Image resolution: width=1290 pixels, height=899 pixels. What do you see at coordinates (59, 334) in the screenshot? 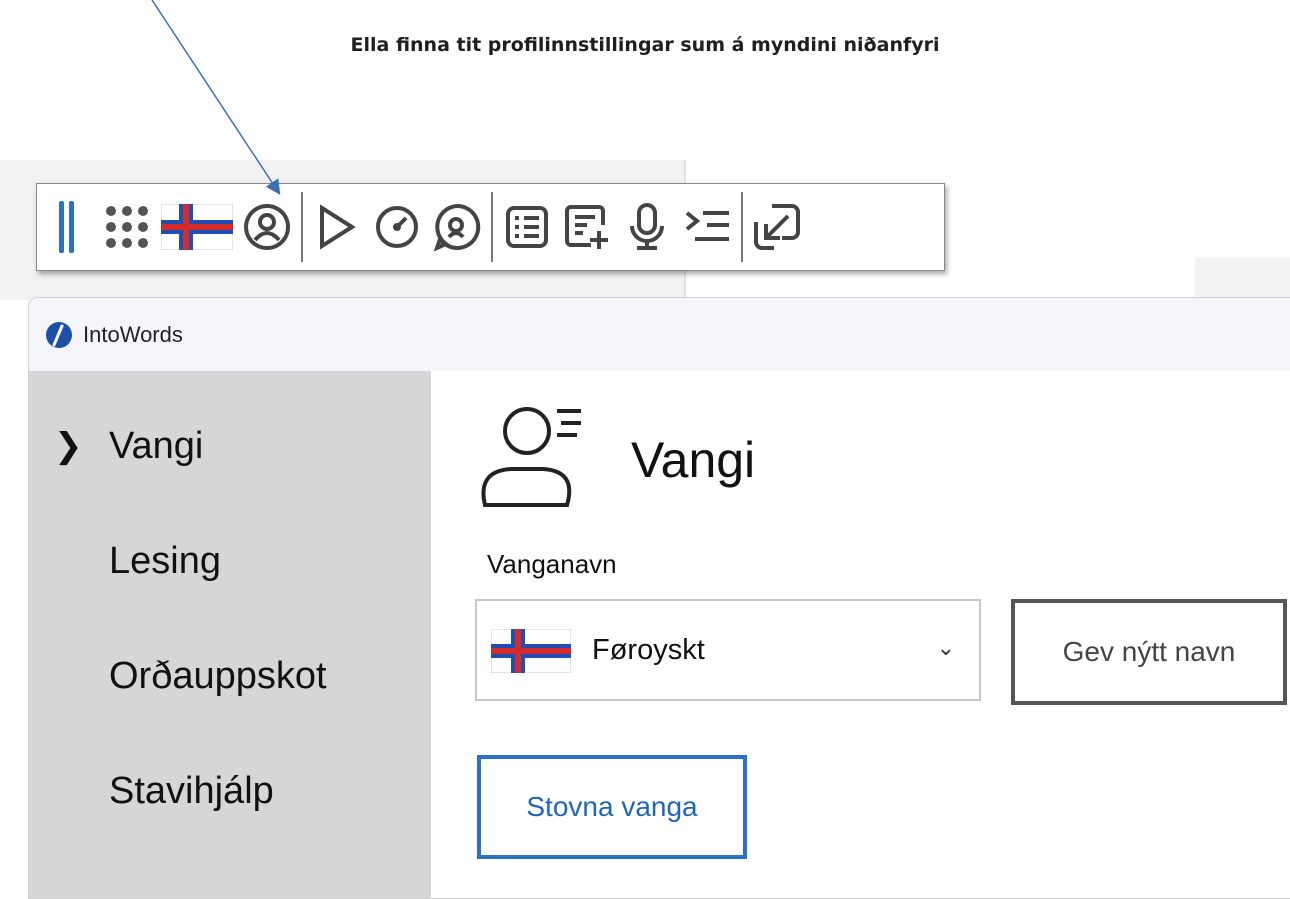
I see `intowords-logo-icon` at bounding box center [59, 334].